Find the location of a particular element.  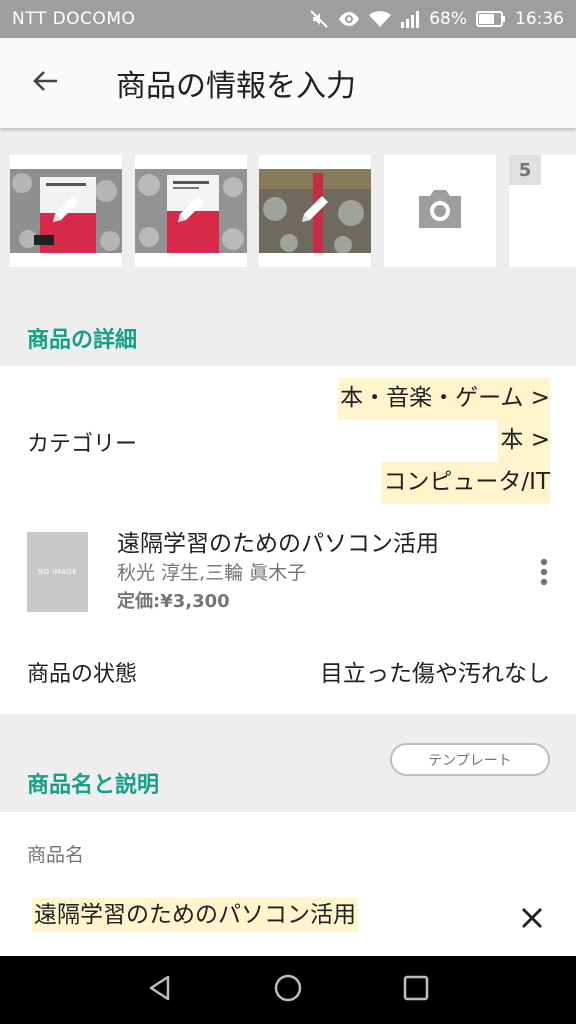

square-recents-icon is located at coordinates (416, 990).